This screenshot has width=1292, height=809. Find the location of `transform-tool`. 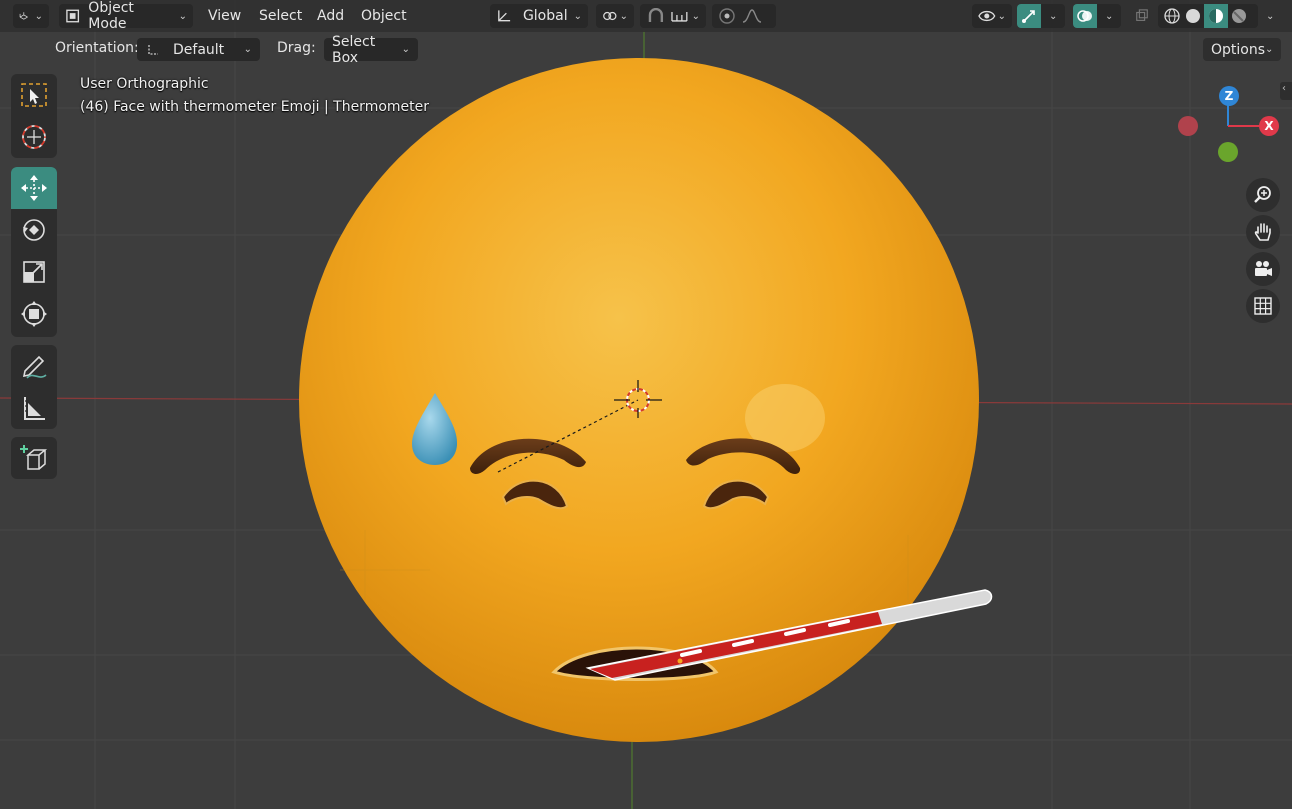

transform-tool is located at coordinates (34, 314).